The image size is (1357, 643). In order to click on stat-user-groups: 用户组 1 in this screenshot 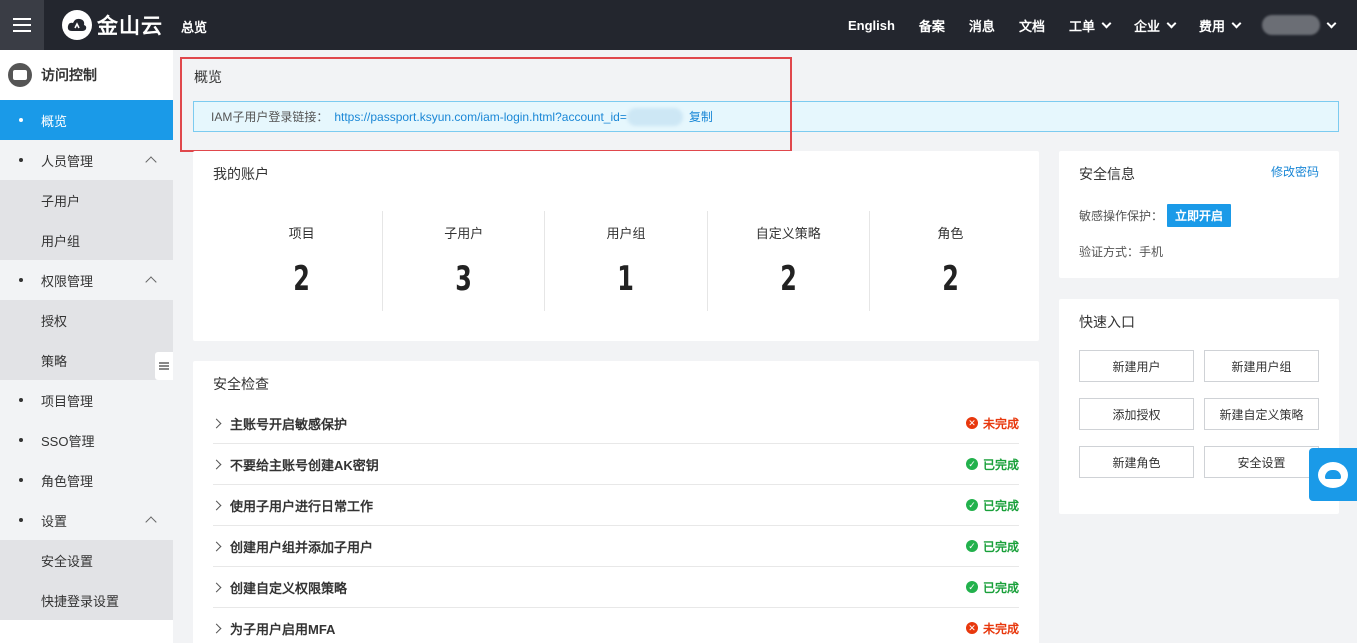, I will do `click(625, 261)`.